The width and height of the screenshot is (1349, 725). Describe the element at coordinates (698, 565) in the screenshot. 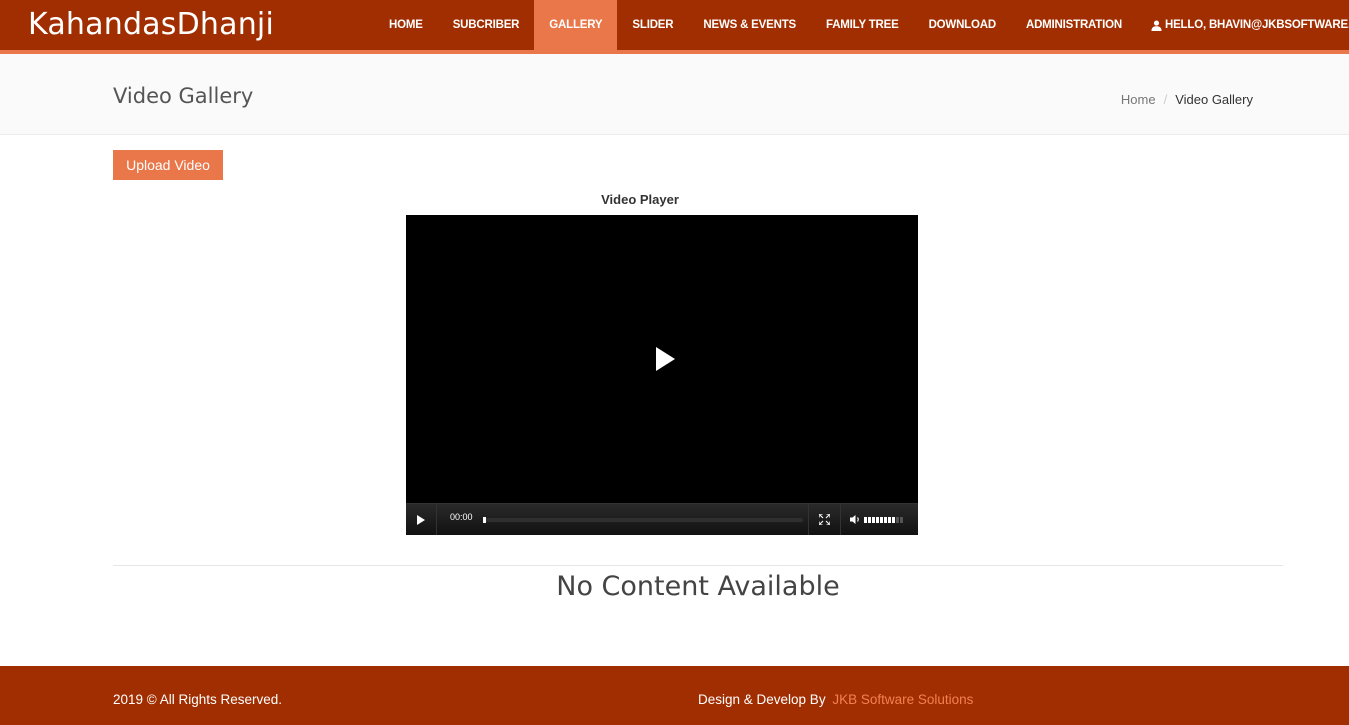

I see `content-divider` at that location.